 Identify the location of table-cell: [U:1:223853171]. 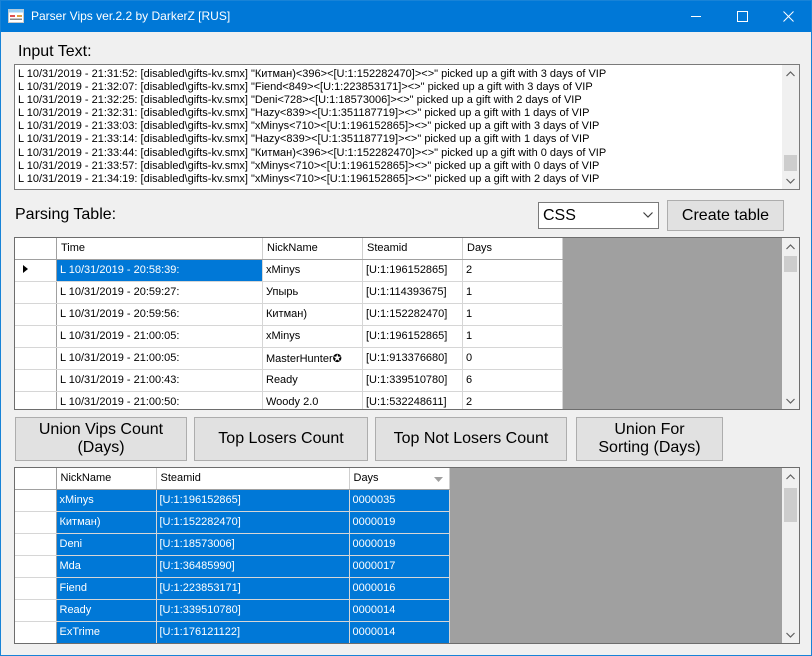
(253, 588).